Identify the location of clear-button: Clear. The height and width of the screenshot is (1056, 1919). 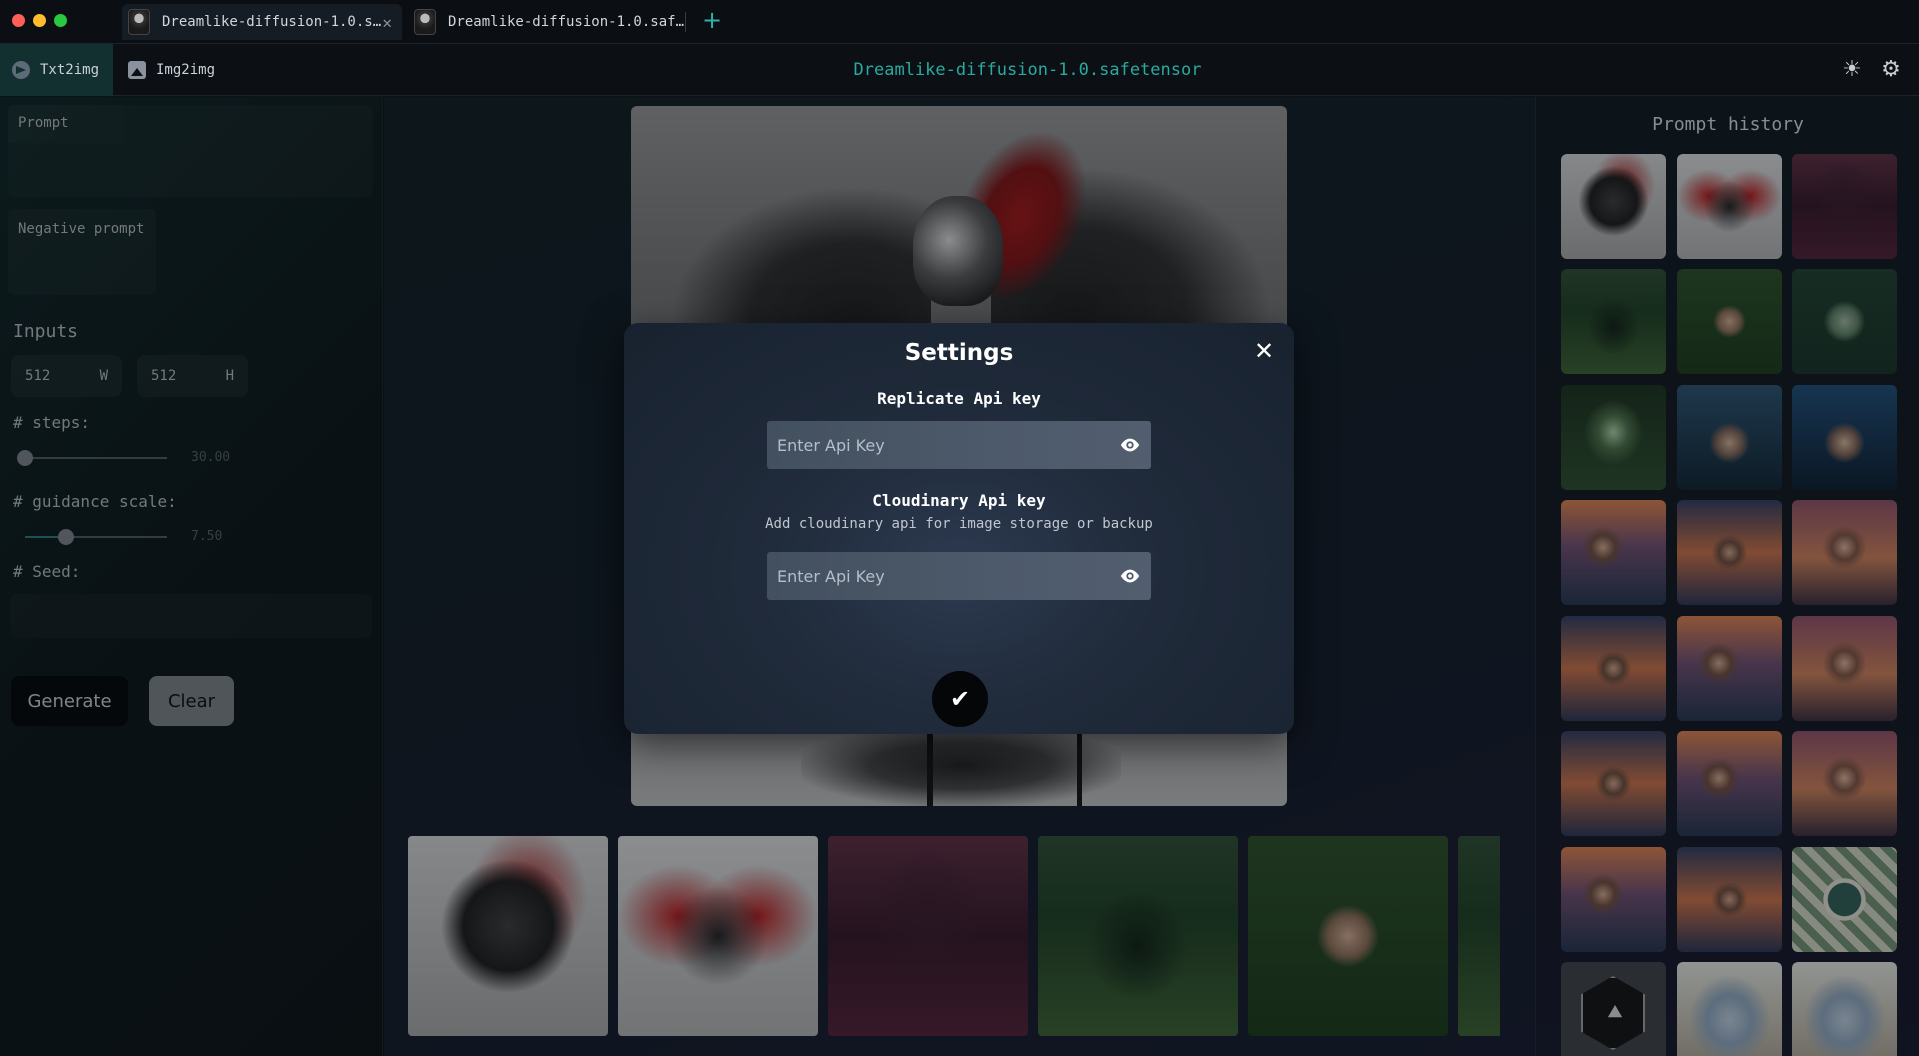
(191, 701).